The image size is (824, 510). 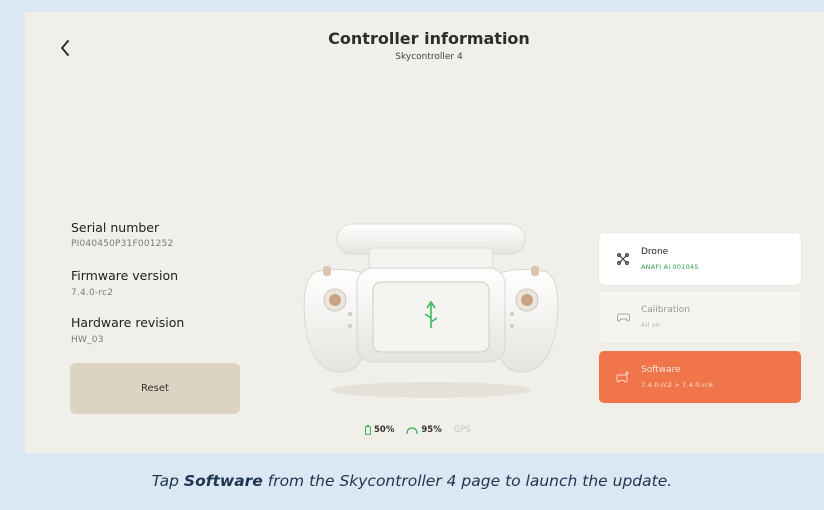 I want to click on drone-battery-status: 95%, so click(x=424, y=430).